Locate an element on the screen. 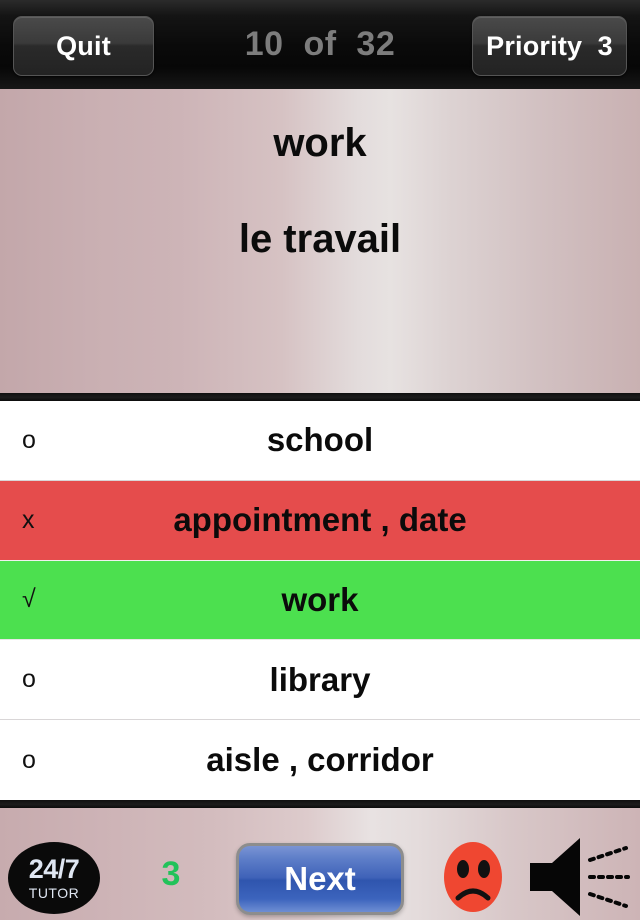 The image size is (640, 920). top-bar: 10 of 32 Quit Priority 3 is located at coordinates (320, 44).